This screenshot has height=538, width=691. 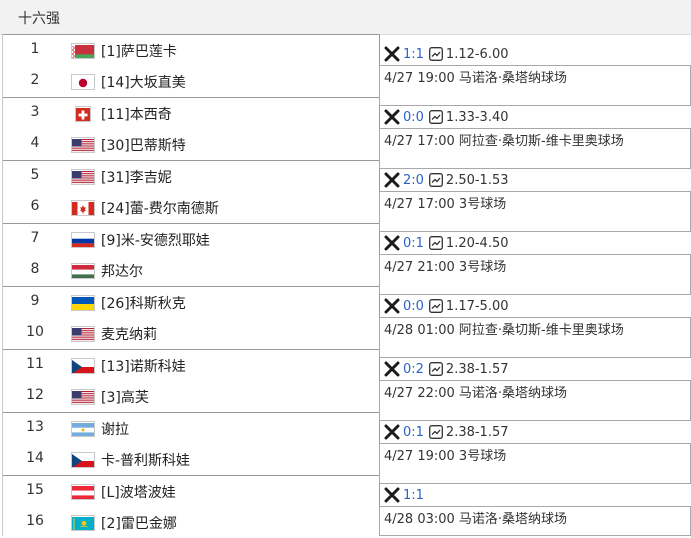 What do you see at coordinates (129, 335) in the screenshot?
I see `player-name: 麦克纳莉` at bounding box center [129, 335].